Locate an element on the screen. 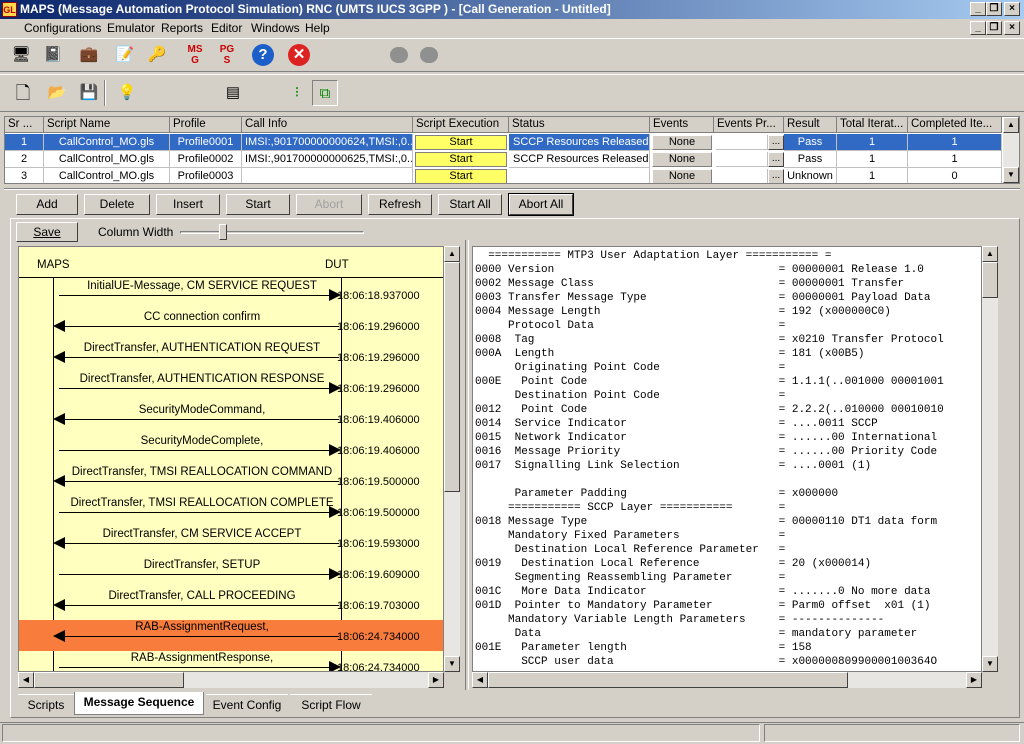 This screenshot has width=1024, height=744. detail-hscrollbar: ◀ ▶ is located at coordinates (727, 680).